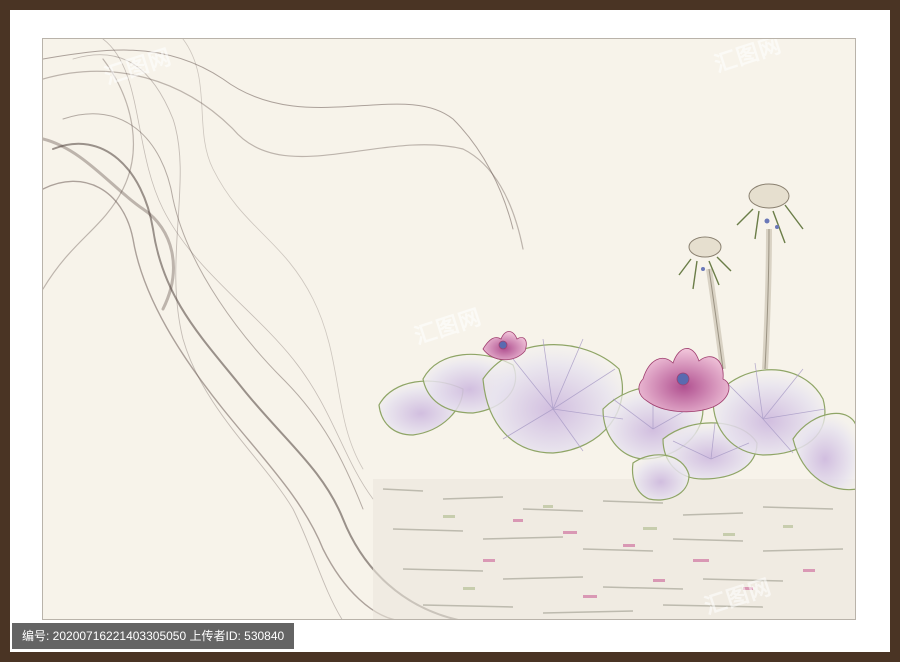  I want to click on water-reflection, so click(614, 549).